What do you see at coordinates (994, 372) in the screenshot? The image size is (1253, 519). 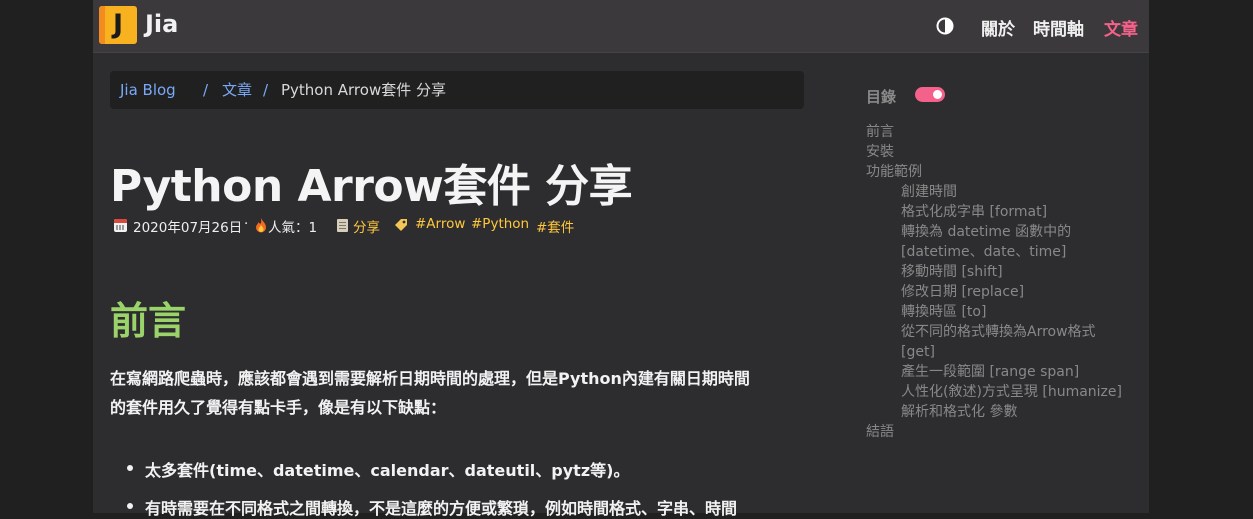 I see `toc-item-range: 產生一段範圍 [range span]` at bounding box center [994, 372].